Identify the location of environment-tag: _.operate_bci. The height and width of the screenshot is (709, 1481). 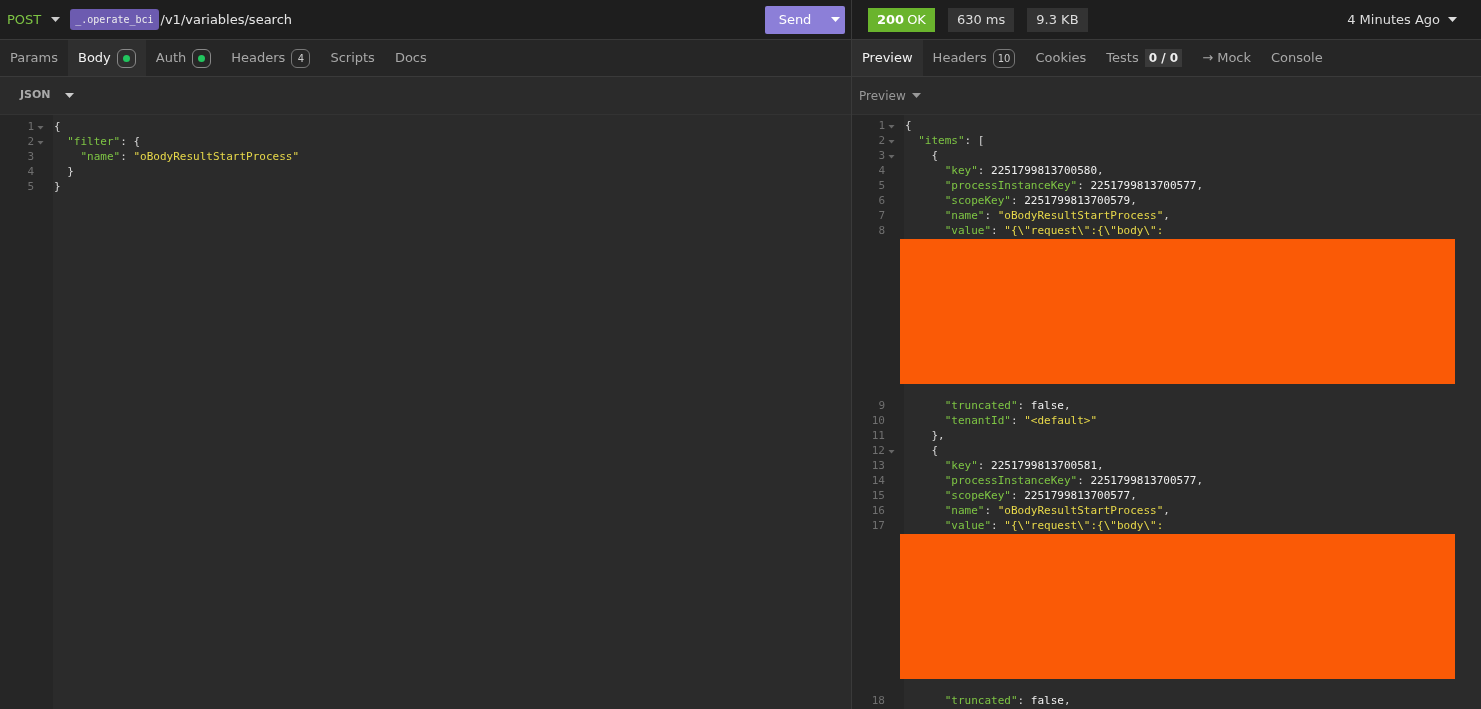
(114, 19).